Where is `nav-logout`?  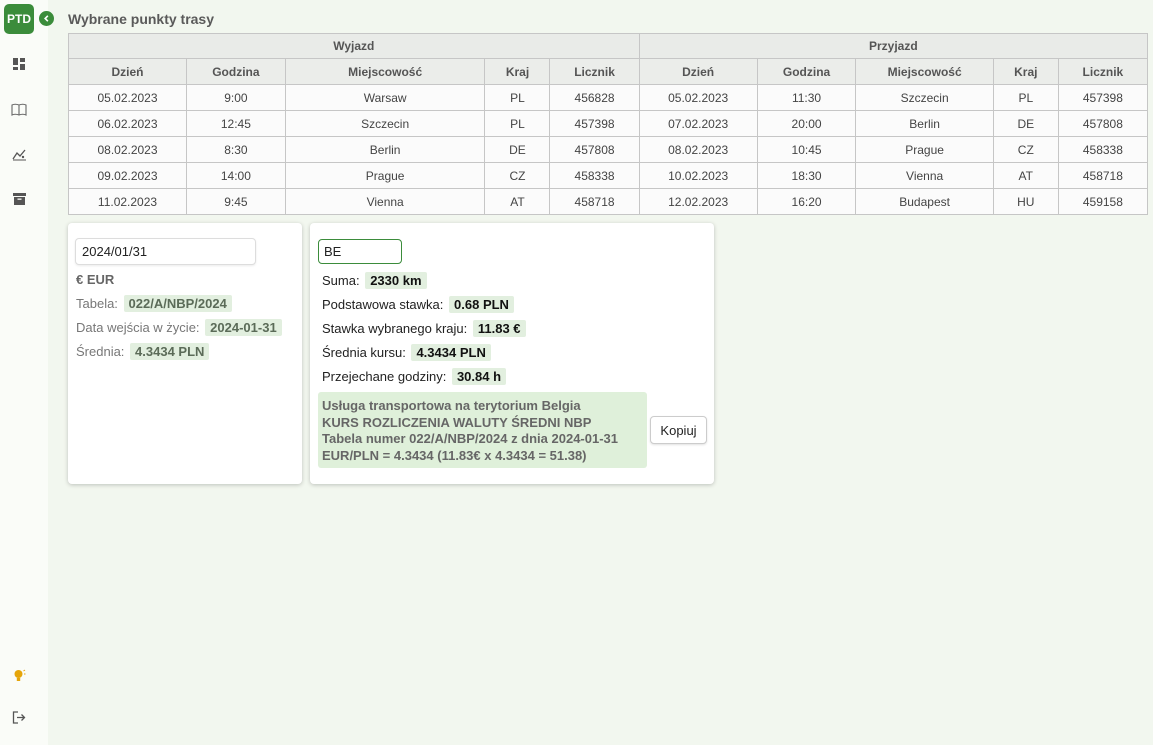 nav-logout is located at coordinates (19, 717).